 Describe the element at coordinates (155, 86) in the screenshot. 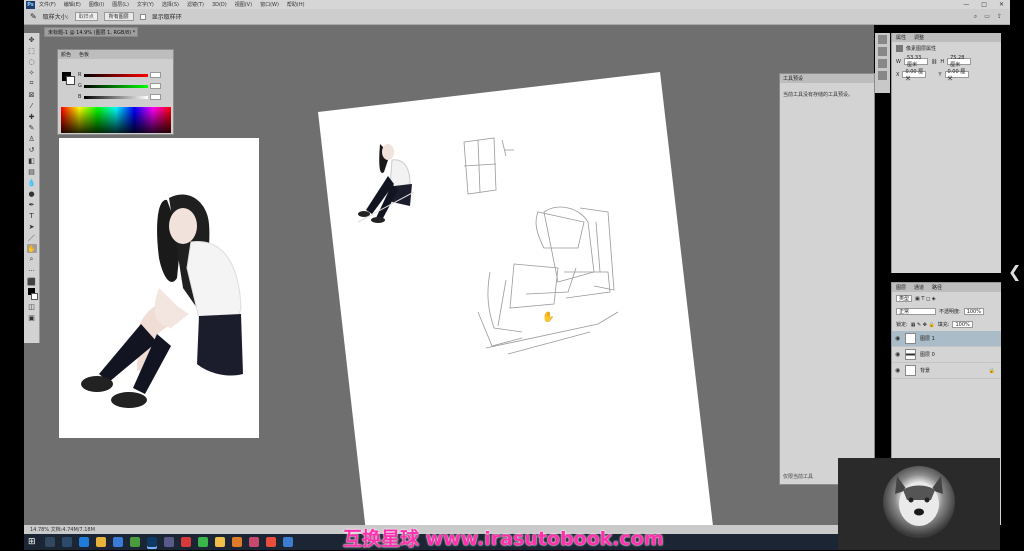

I see `green-value-field` at that location.